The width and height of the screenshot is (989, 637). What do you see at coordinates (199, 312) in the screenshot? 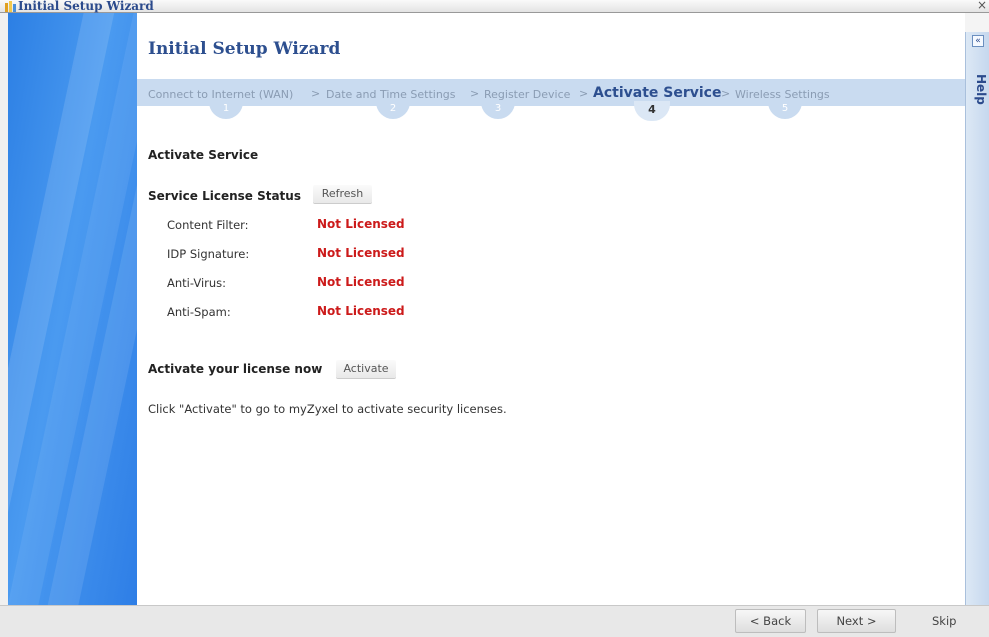
I see `license-name: Anti-Spam:` at bounding box center [199, 312].